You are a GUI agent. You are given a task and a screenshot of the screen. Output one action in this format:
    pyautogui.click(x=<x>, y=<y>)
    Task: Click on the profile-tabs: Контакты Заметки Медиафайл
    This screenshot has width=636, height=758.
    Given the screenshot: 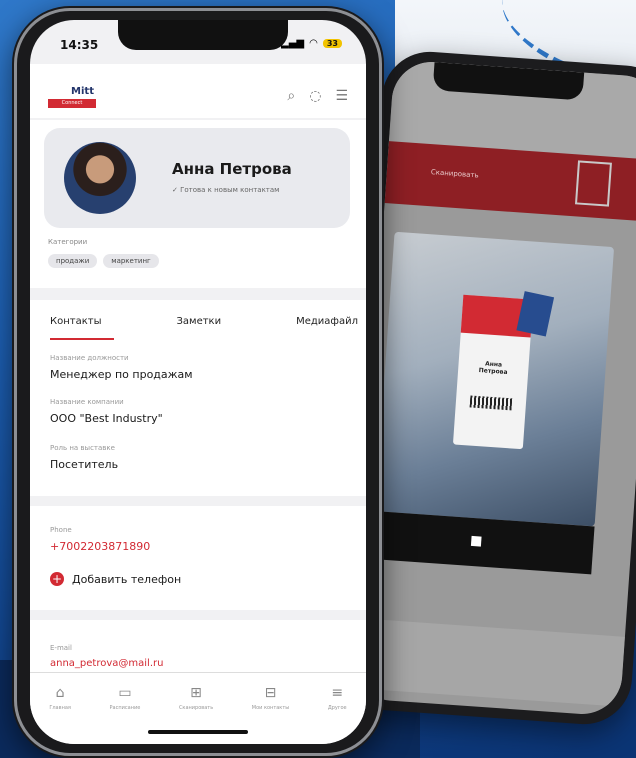 What is the action you would take?
    pyautogui.click(x=198, y=323)
    